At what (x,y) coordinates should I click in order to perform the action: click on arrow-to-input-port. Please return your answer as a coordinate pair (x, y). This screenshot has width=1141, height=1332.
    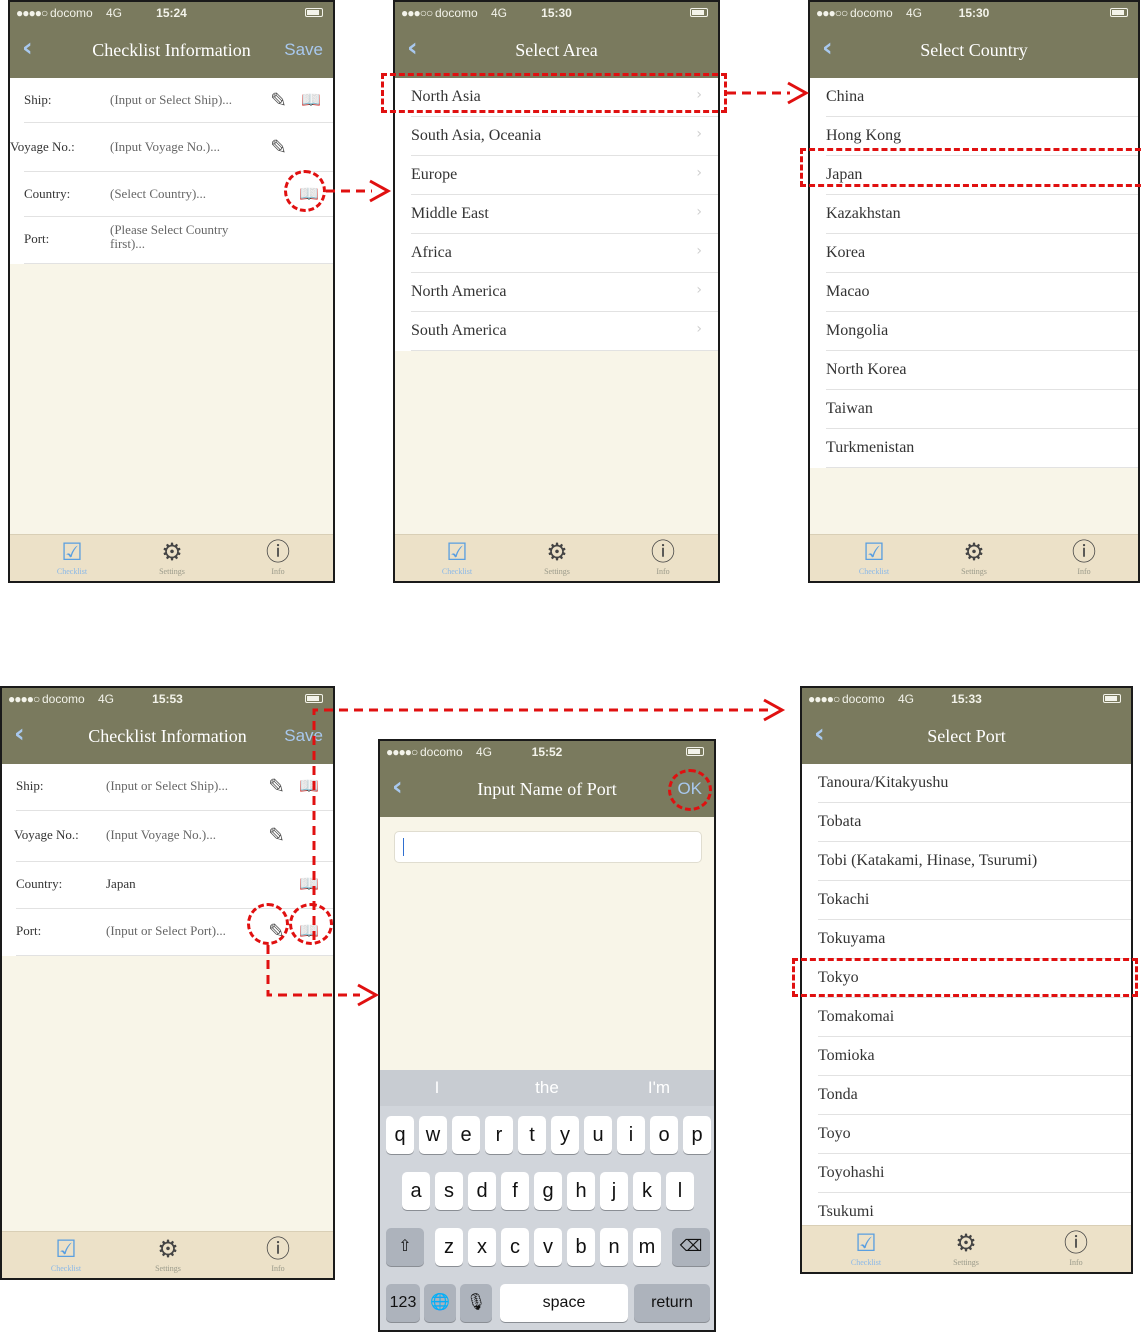
    Looking at the image, I should click on (313, 971).